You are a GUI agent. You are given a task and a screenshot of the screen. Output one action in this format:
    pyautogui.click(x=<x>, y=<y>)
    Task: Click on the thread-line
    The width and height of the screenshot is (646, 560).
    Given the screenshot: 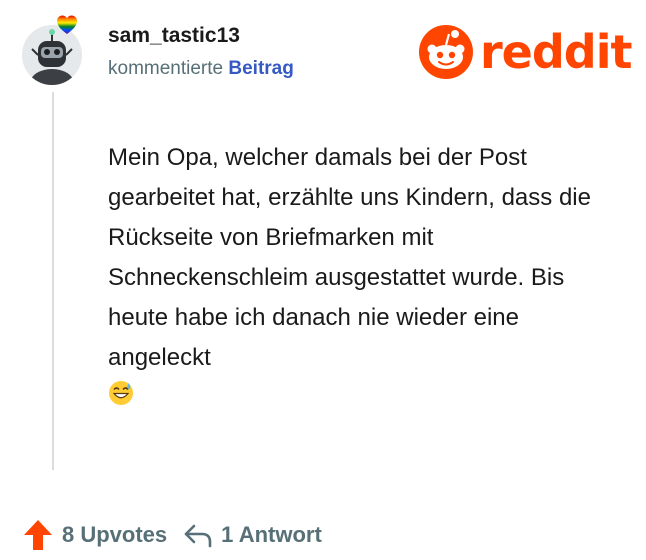 What is the action you would take?
    pyautogui.click(x=53, y=281)
    